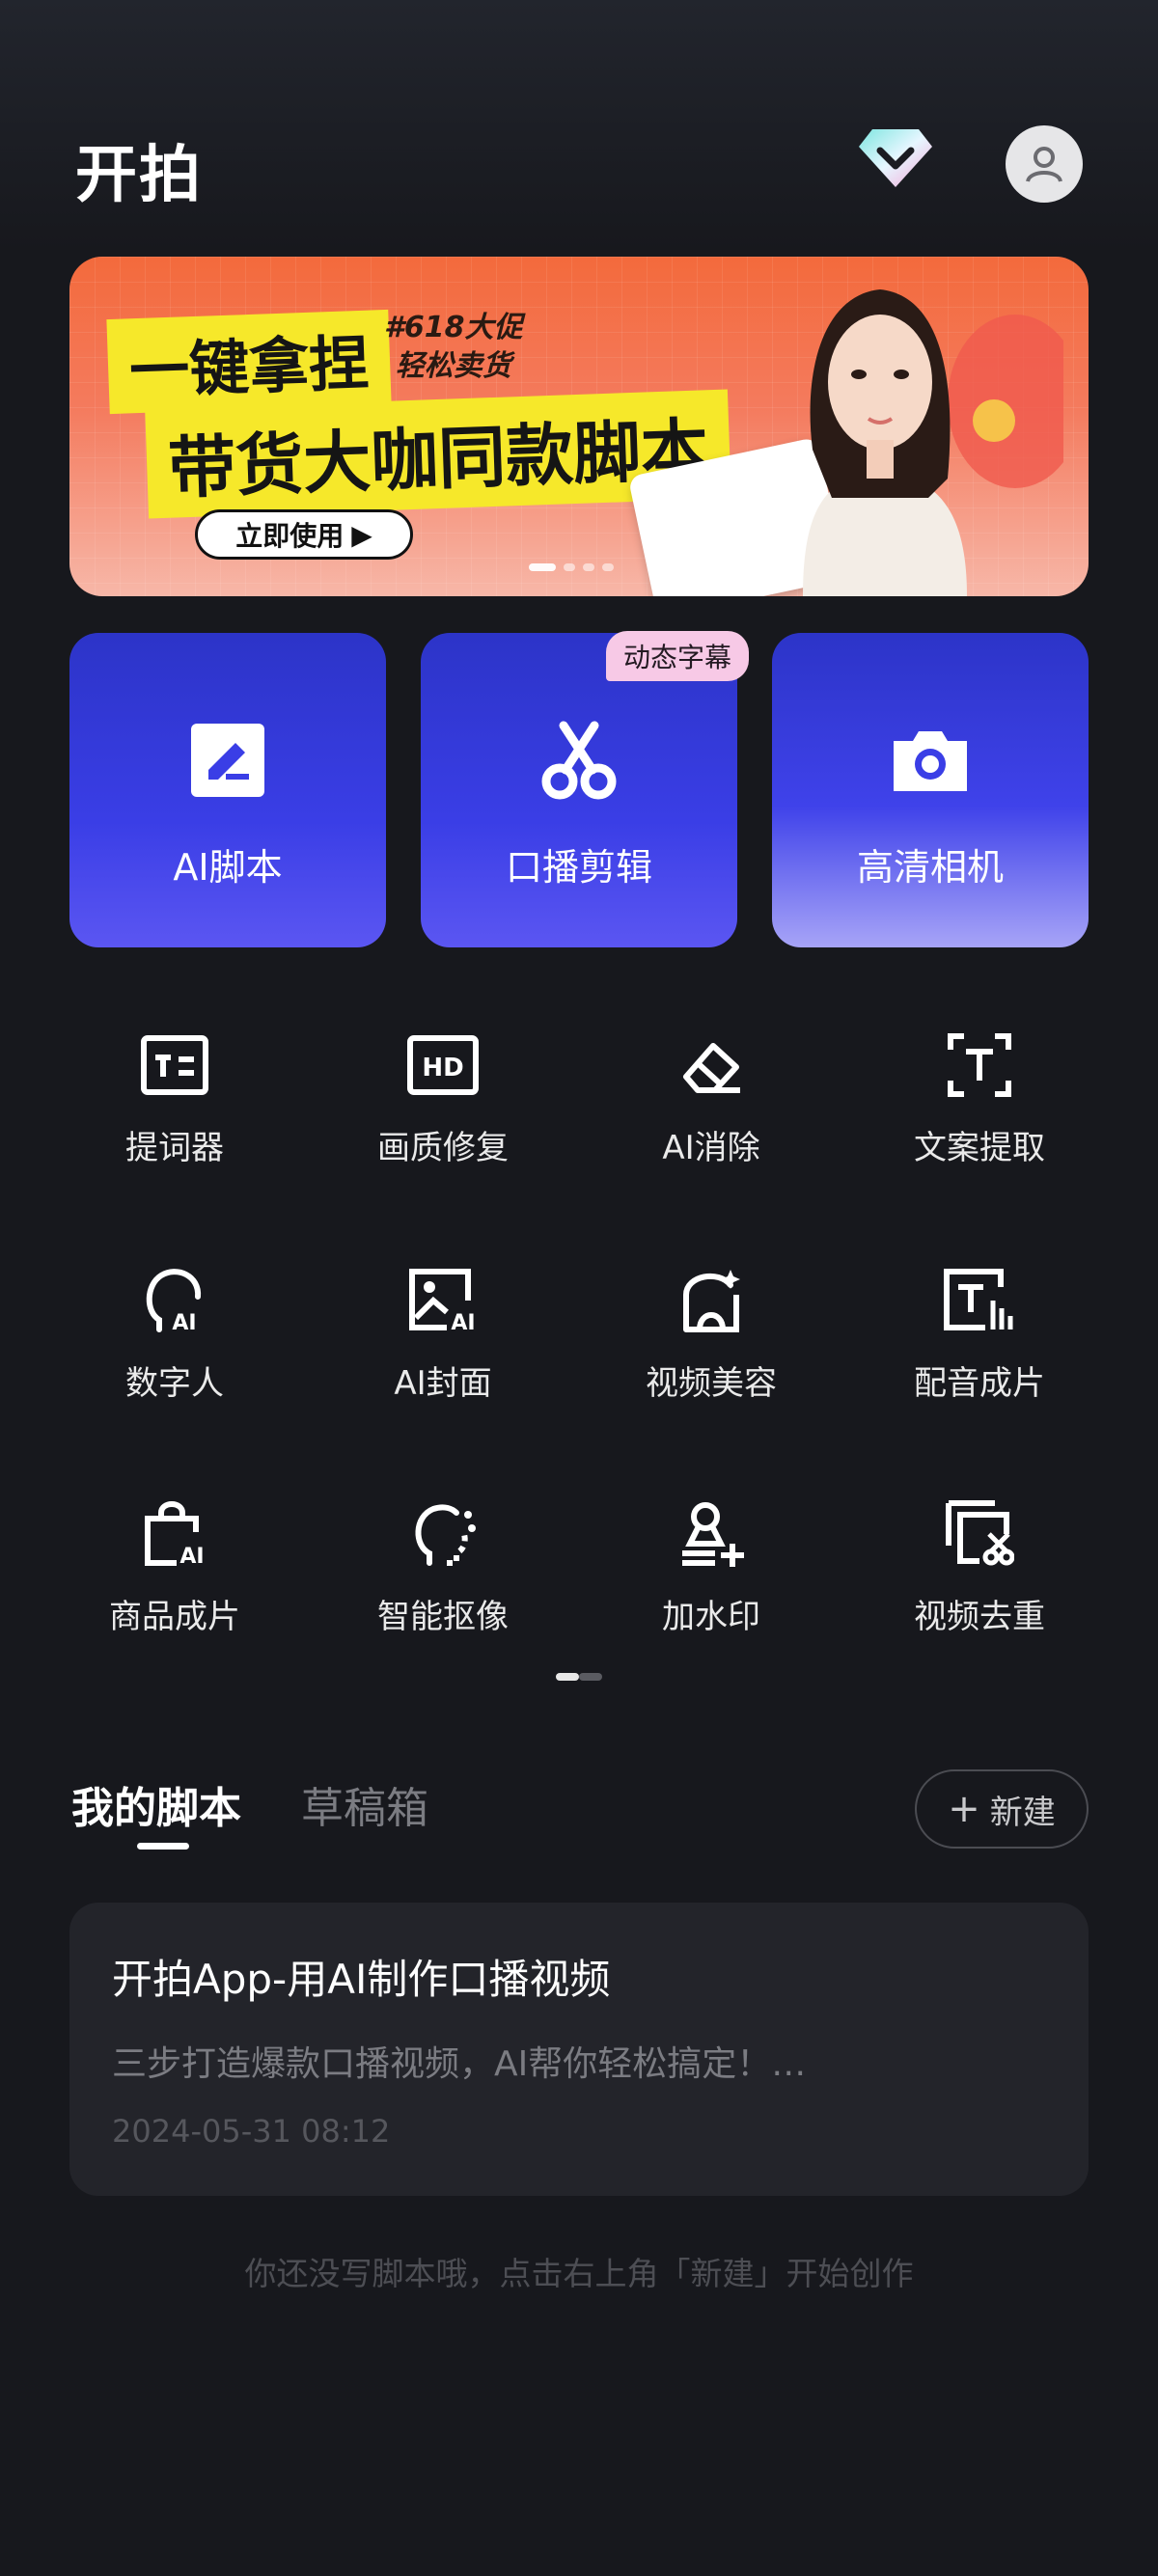 This screenshot has height=2576, width=1158. I want to click on new-script-button: + 新建, so click(1002, 1809).